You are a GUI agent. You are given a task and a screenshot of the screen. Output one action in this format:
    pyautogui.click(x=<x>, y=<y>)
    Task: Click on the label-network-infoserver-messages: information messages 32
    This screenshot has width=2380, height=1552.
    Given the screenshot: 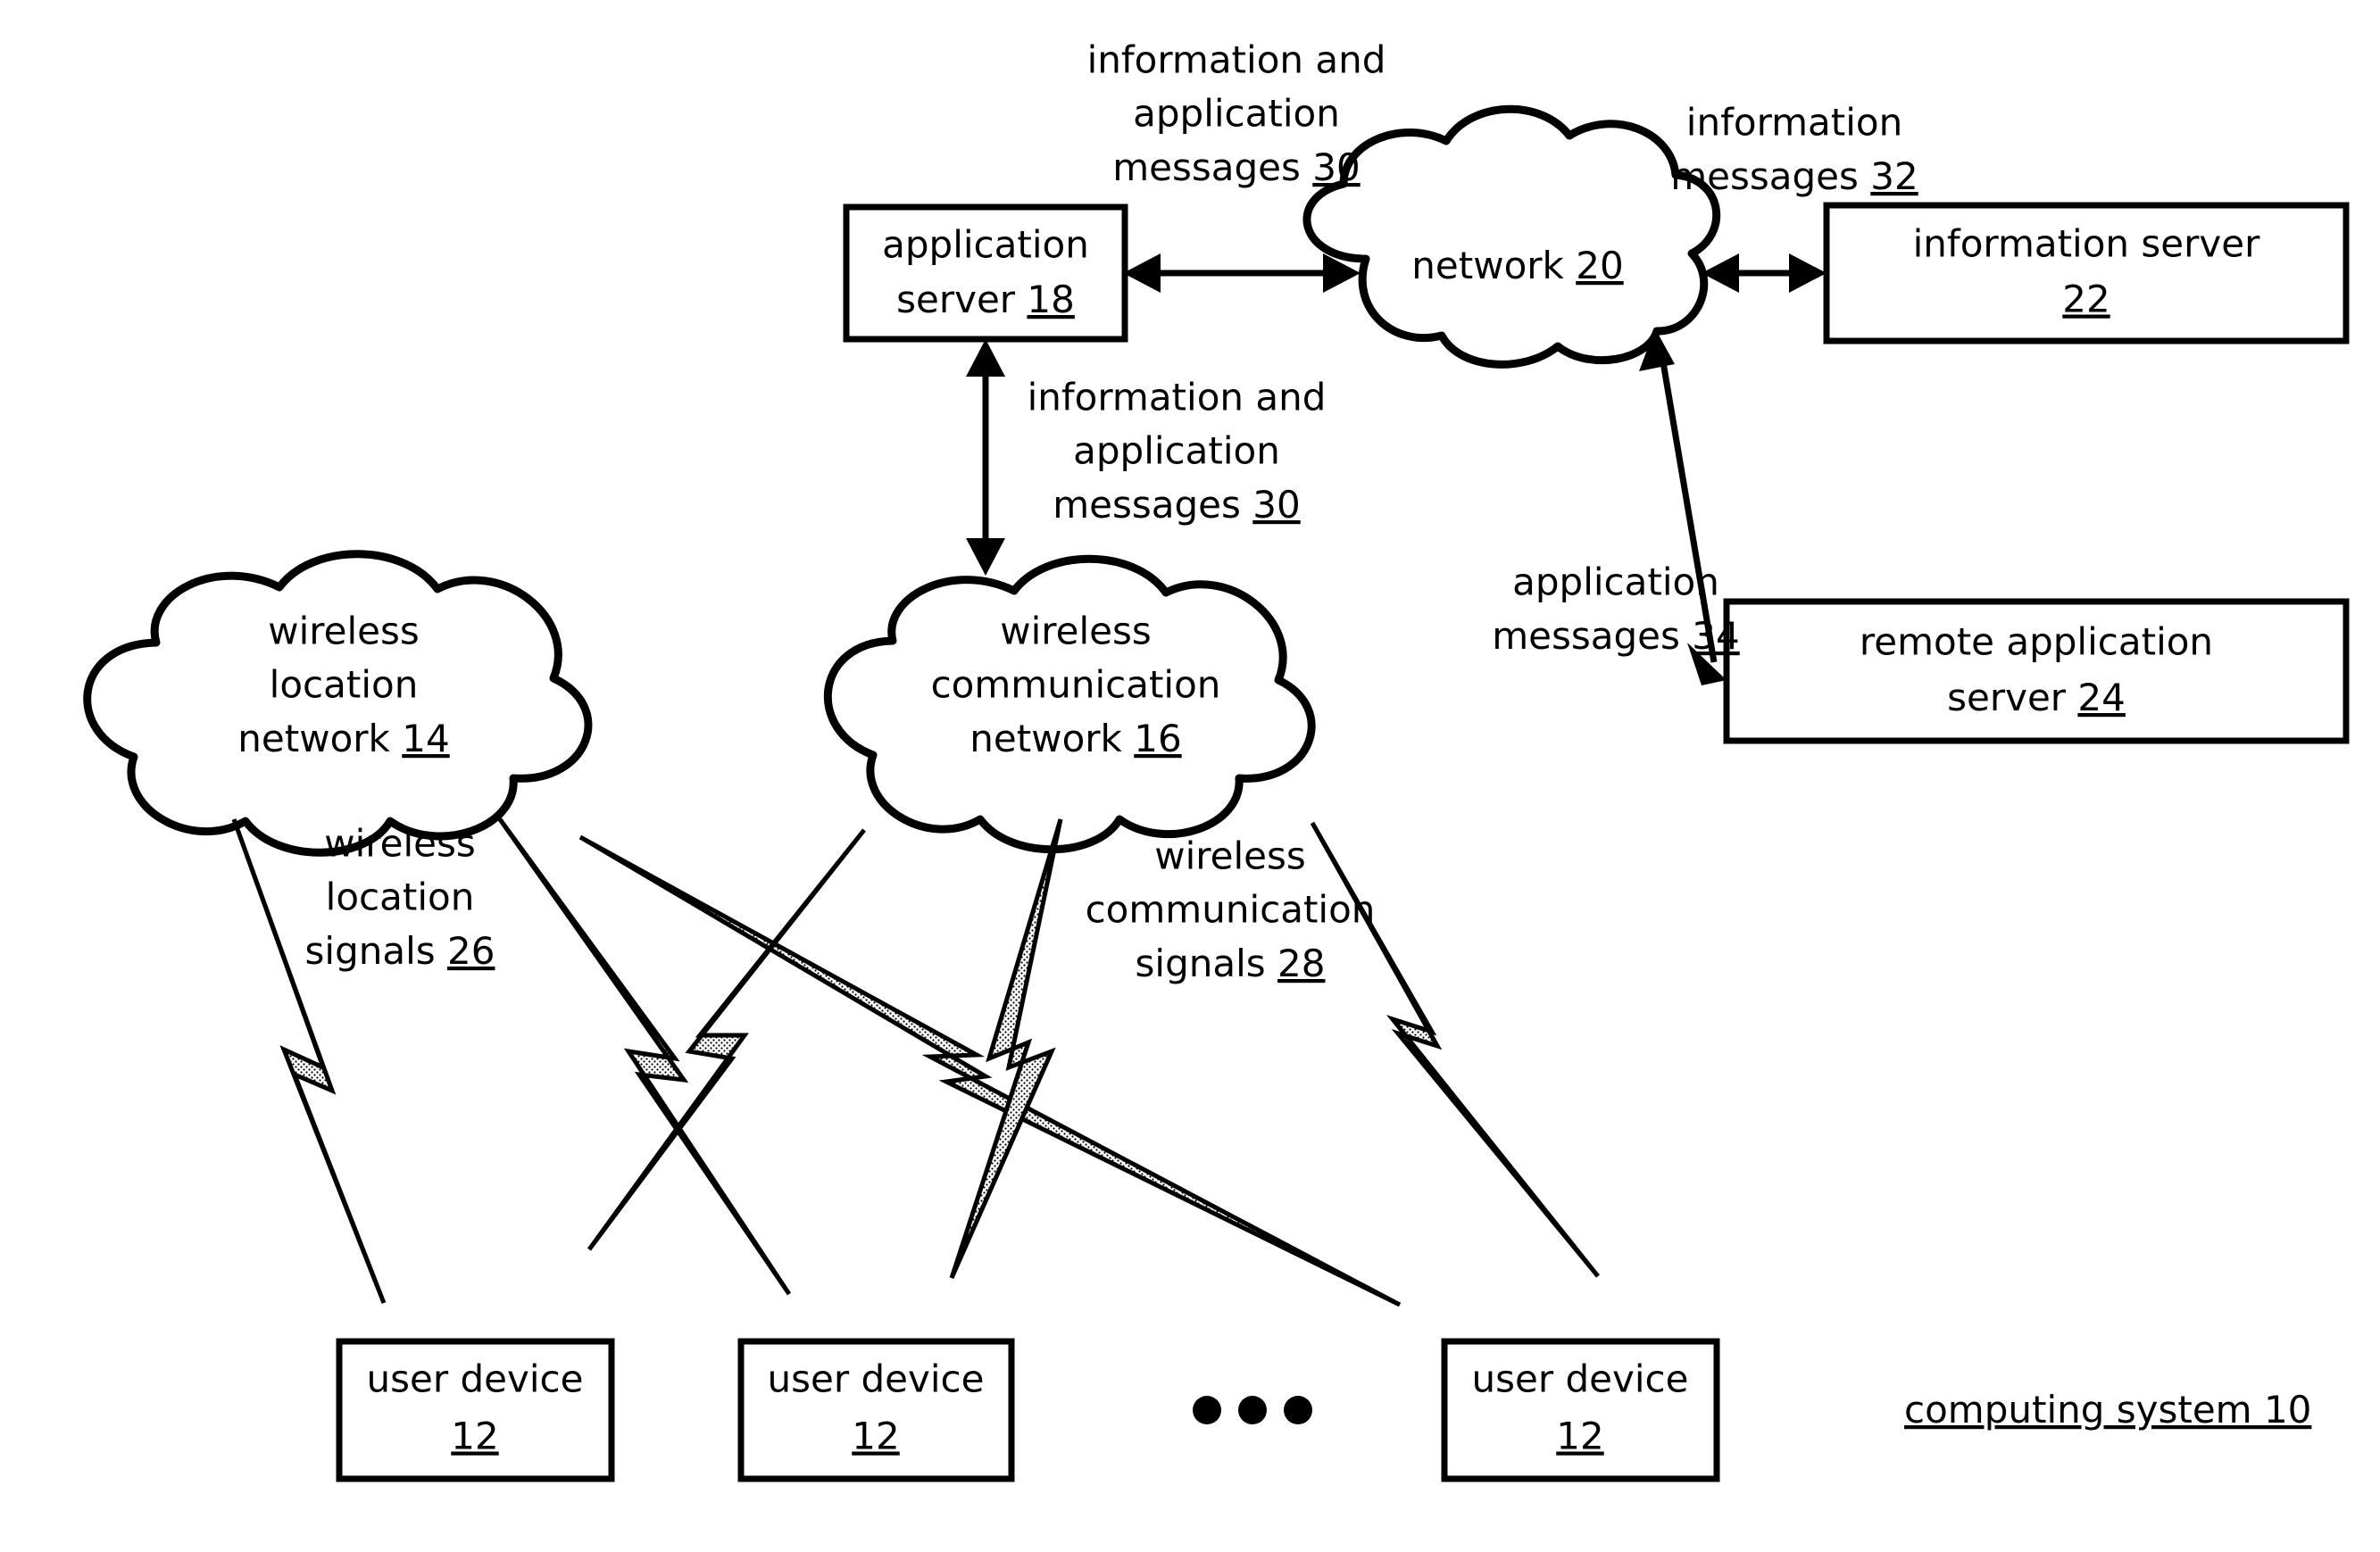 What is the action you would take?
    pyautogui.click(x=1794, y=149)
    